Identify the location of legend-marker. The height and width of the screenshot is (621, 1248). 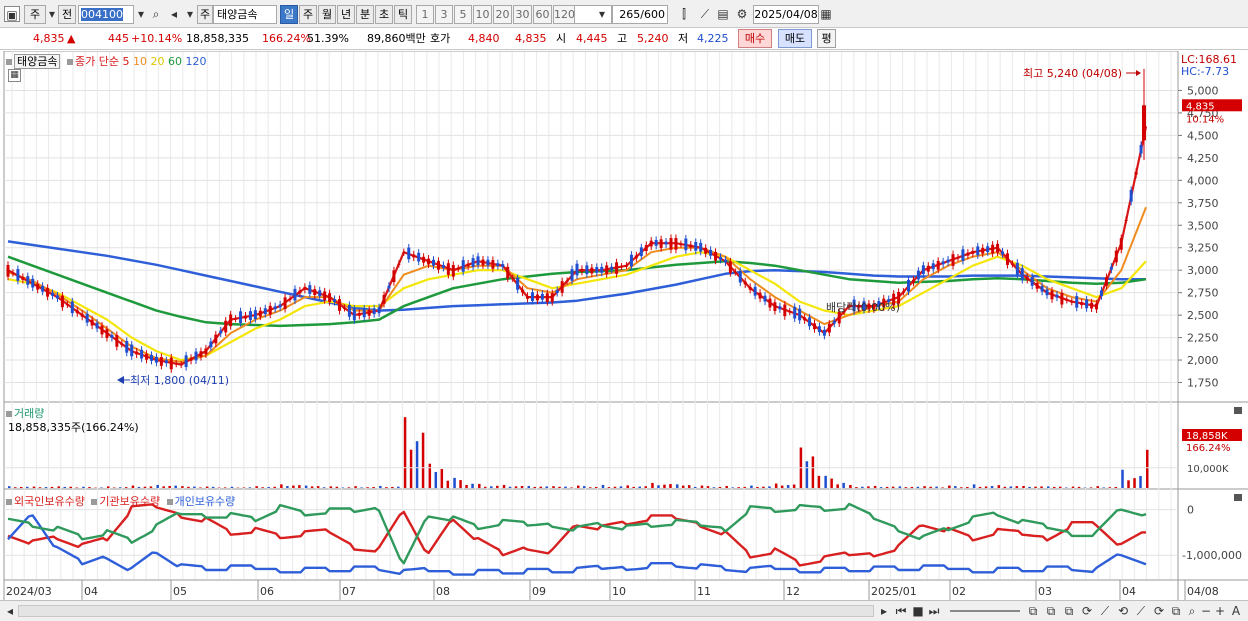
(9, 62).